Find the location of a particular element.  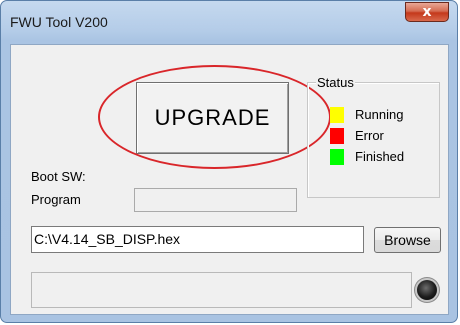

upgrade-button: UPGRADE is located at coordinates (212, 118).